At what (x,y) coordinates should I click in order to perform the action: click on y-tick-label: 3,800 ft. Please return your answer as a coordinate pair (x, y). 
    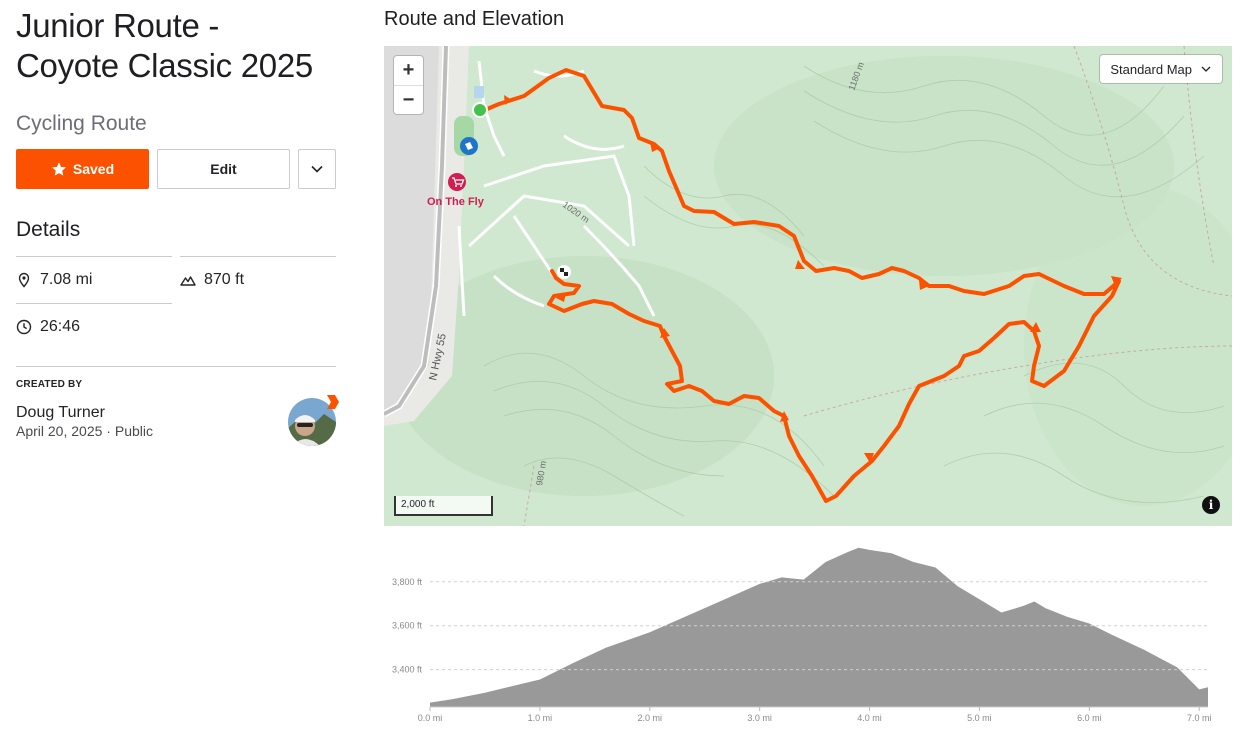
    Looking at the image, I should click on (407, 582).